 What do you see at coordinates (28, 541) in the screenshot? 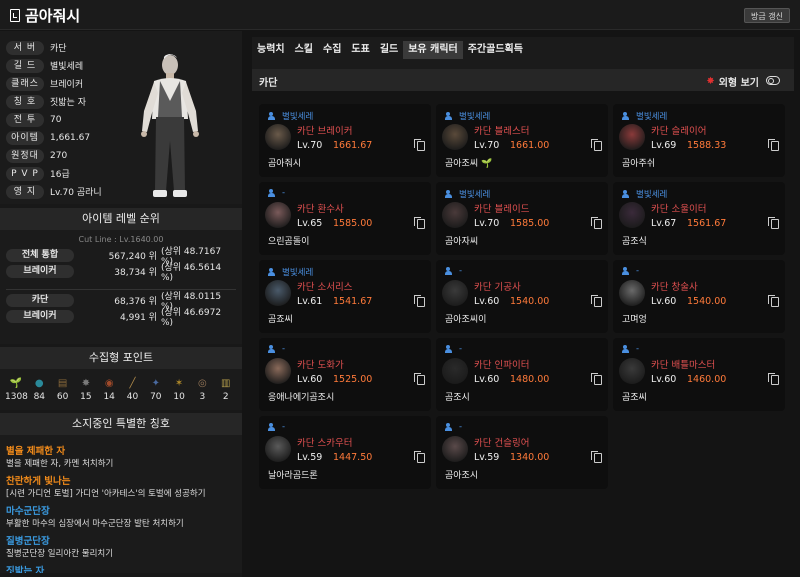
I see `title-name: 질병군단장` at bounding box center [28, 541].